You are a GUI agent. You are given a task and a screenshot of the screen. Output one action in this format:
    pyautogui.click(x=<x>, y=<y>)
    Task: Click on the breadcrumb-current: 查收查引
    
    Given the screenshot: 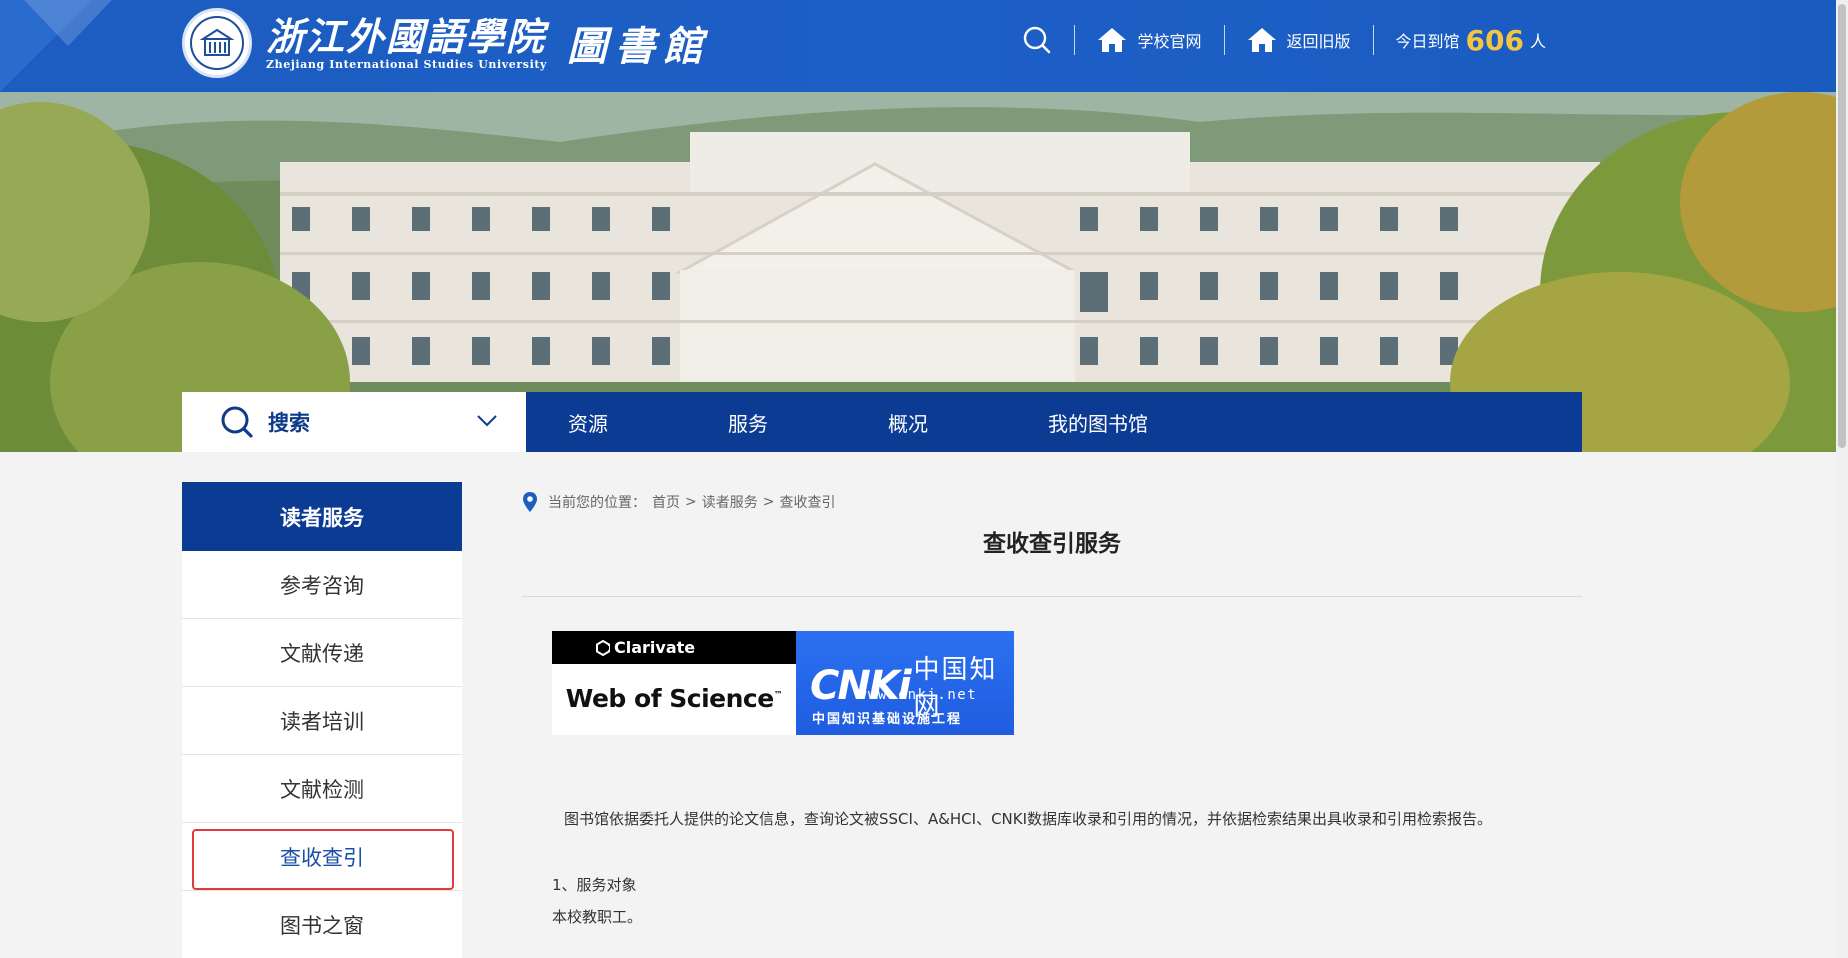 What is the action you would take?
    pyautogui.click(x=807, y=502)
    